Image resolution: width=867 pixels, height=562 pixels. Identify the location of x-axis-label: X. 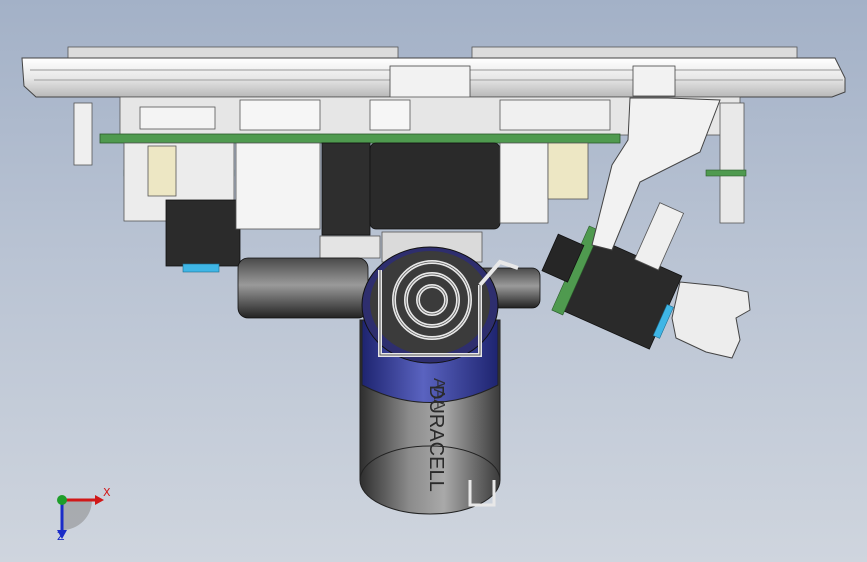
(107, 492).